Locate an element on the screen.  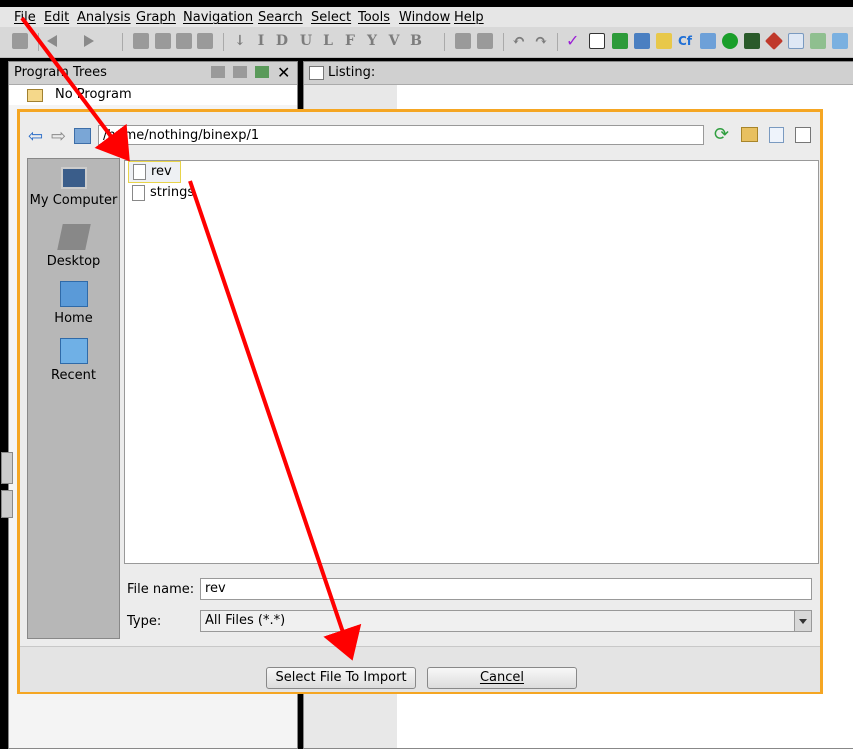
file-name-label: File name: is located at coordinates (161, 589).